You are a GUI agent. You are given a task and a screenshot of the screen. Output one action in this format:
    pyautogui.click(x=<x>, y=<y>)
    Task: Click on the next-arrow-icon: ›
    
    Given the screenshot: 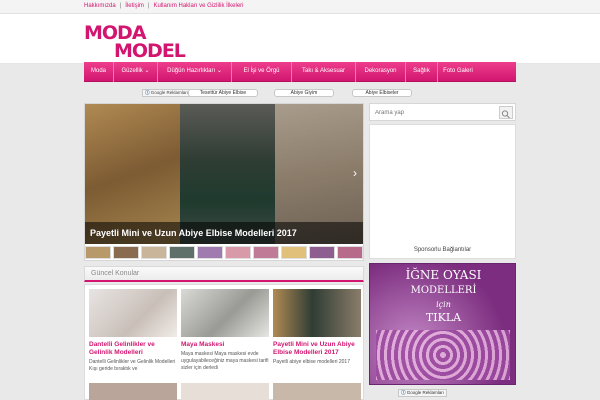 What is the action you would take?
    pyautogui.click(x=355, y=173)
    